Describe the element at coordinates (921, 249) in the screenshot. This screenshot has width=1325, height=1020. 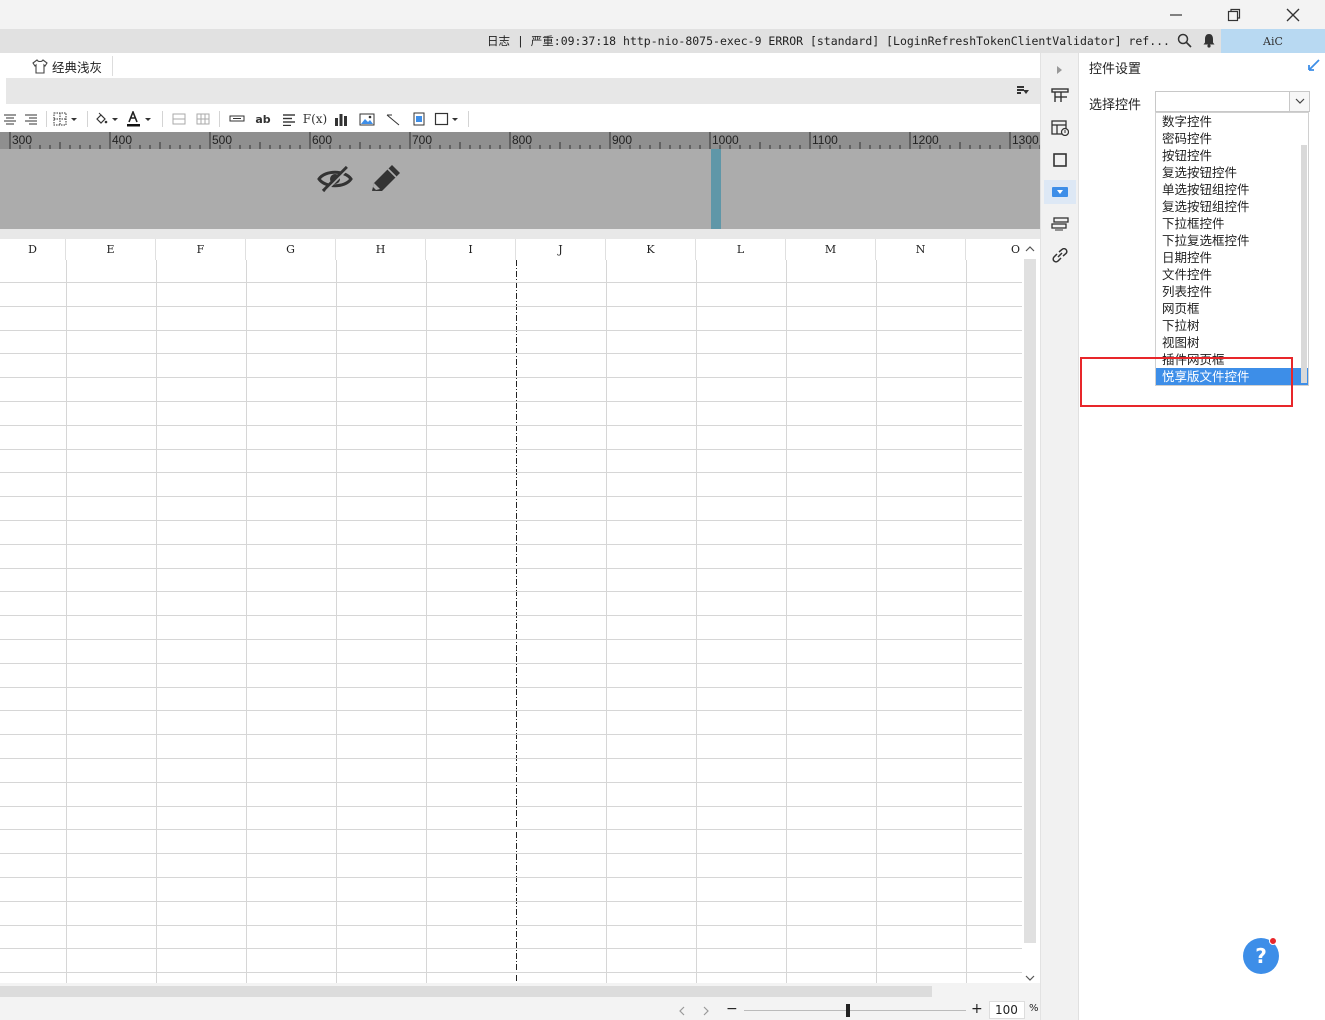
I see `column-header-n: N` at that location.